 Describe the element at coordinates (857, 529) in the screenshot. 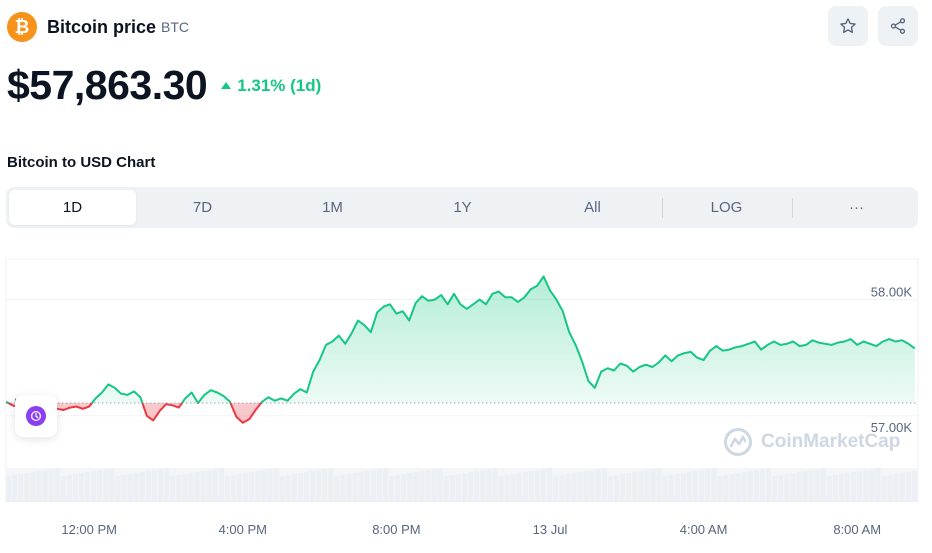

I see `x-tick-label: 8:00 AM` at that location.